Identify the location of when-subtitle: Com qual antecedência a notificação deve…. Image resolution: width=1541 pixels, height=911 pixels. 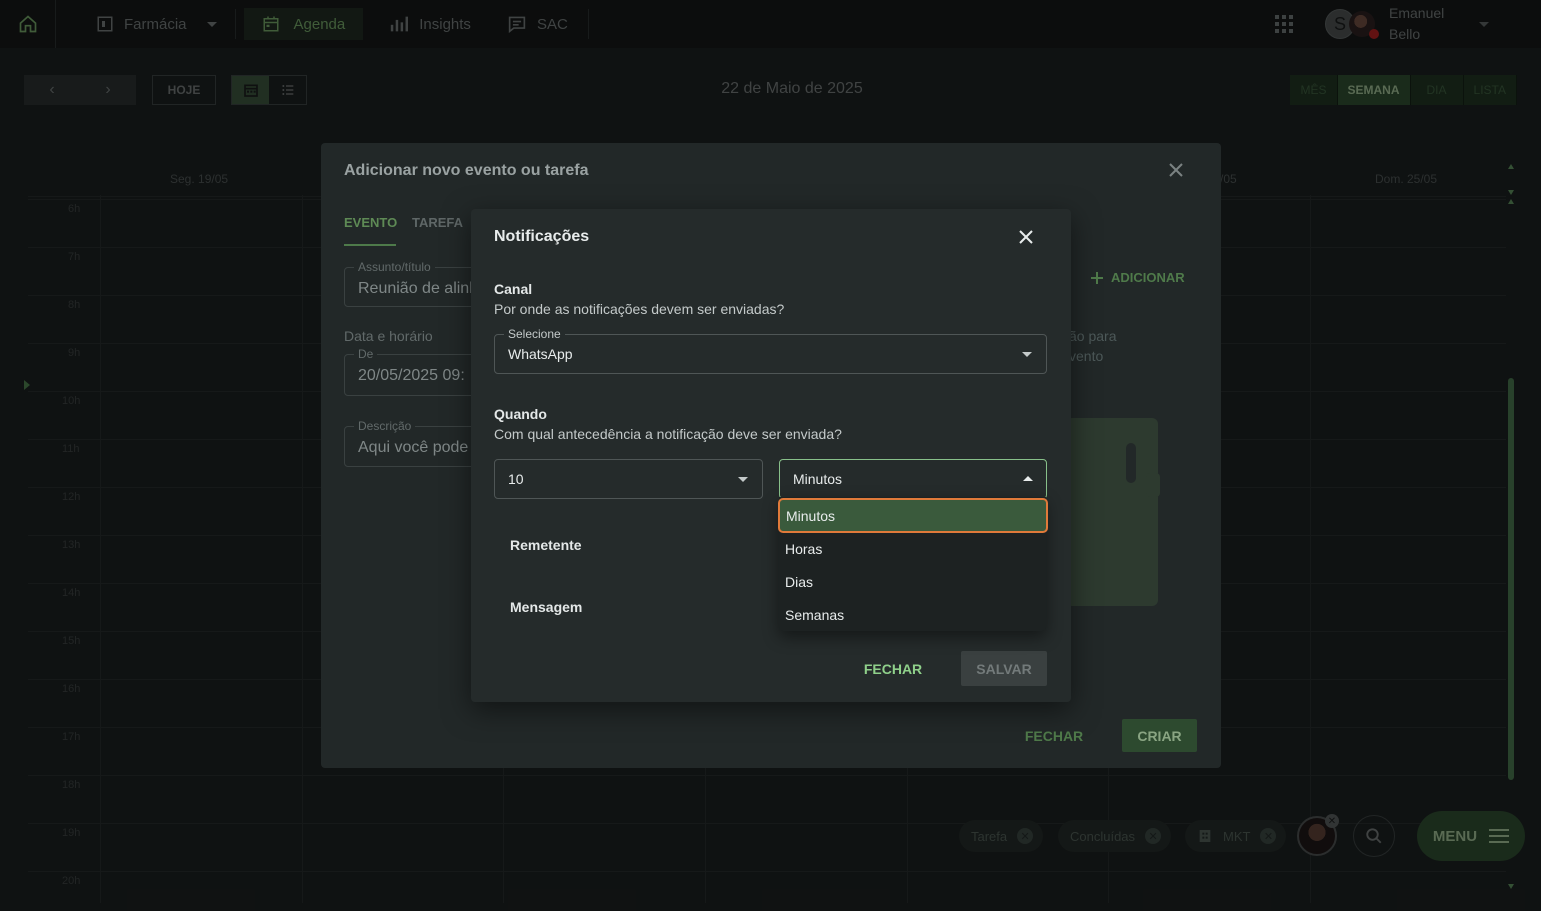
(668, 434).